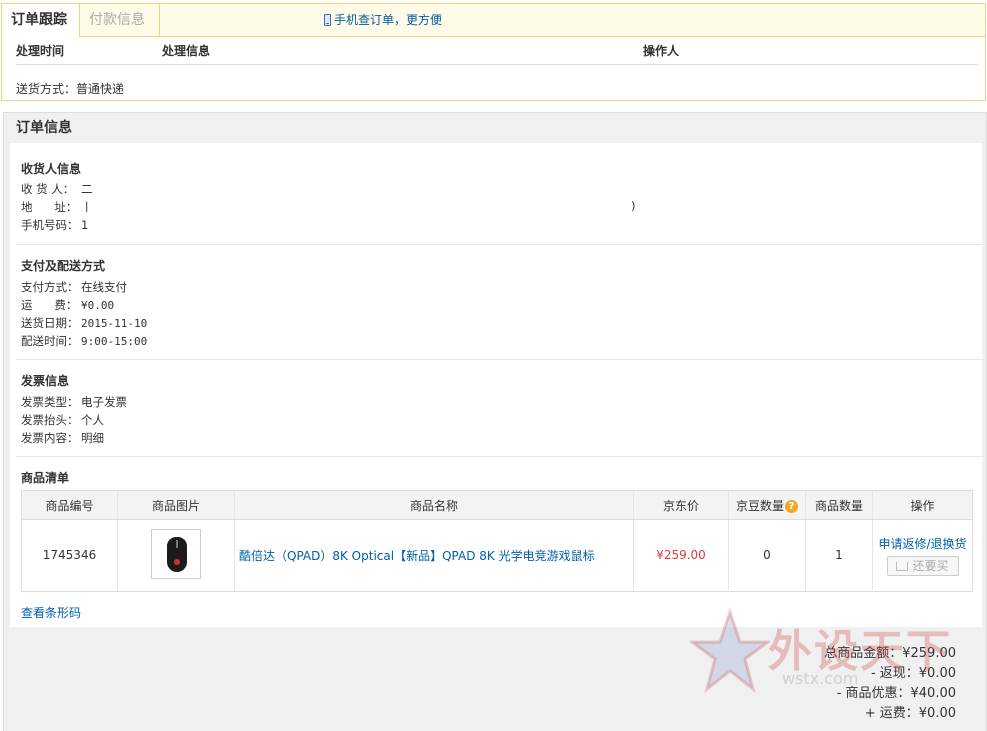 This screenshot has width=987, height=731. I want to click on shipping-amount: + 运费：¥0.00, so click(910, 713).